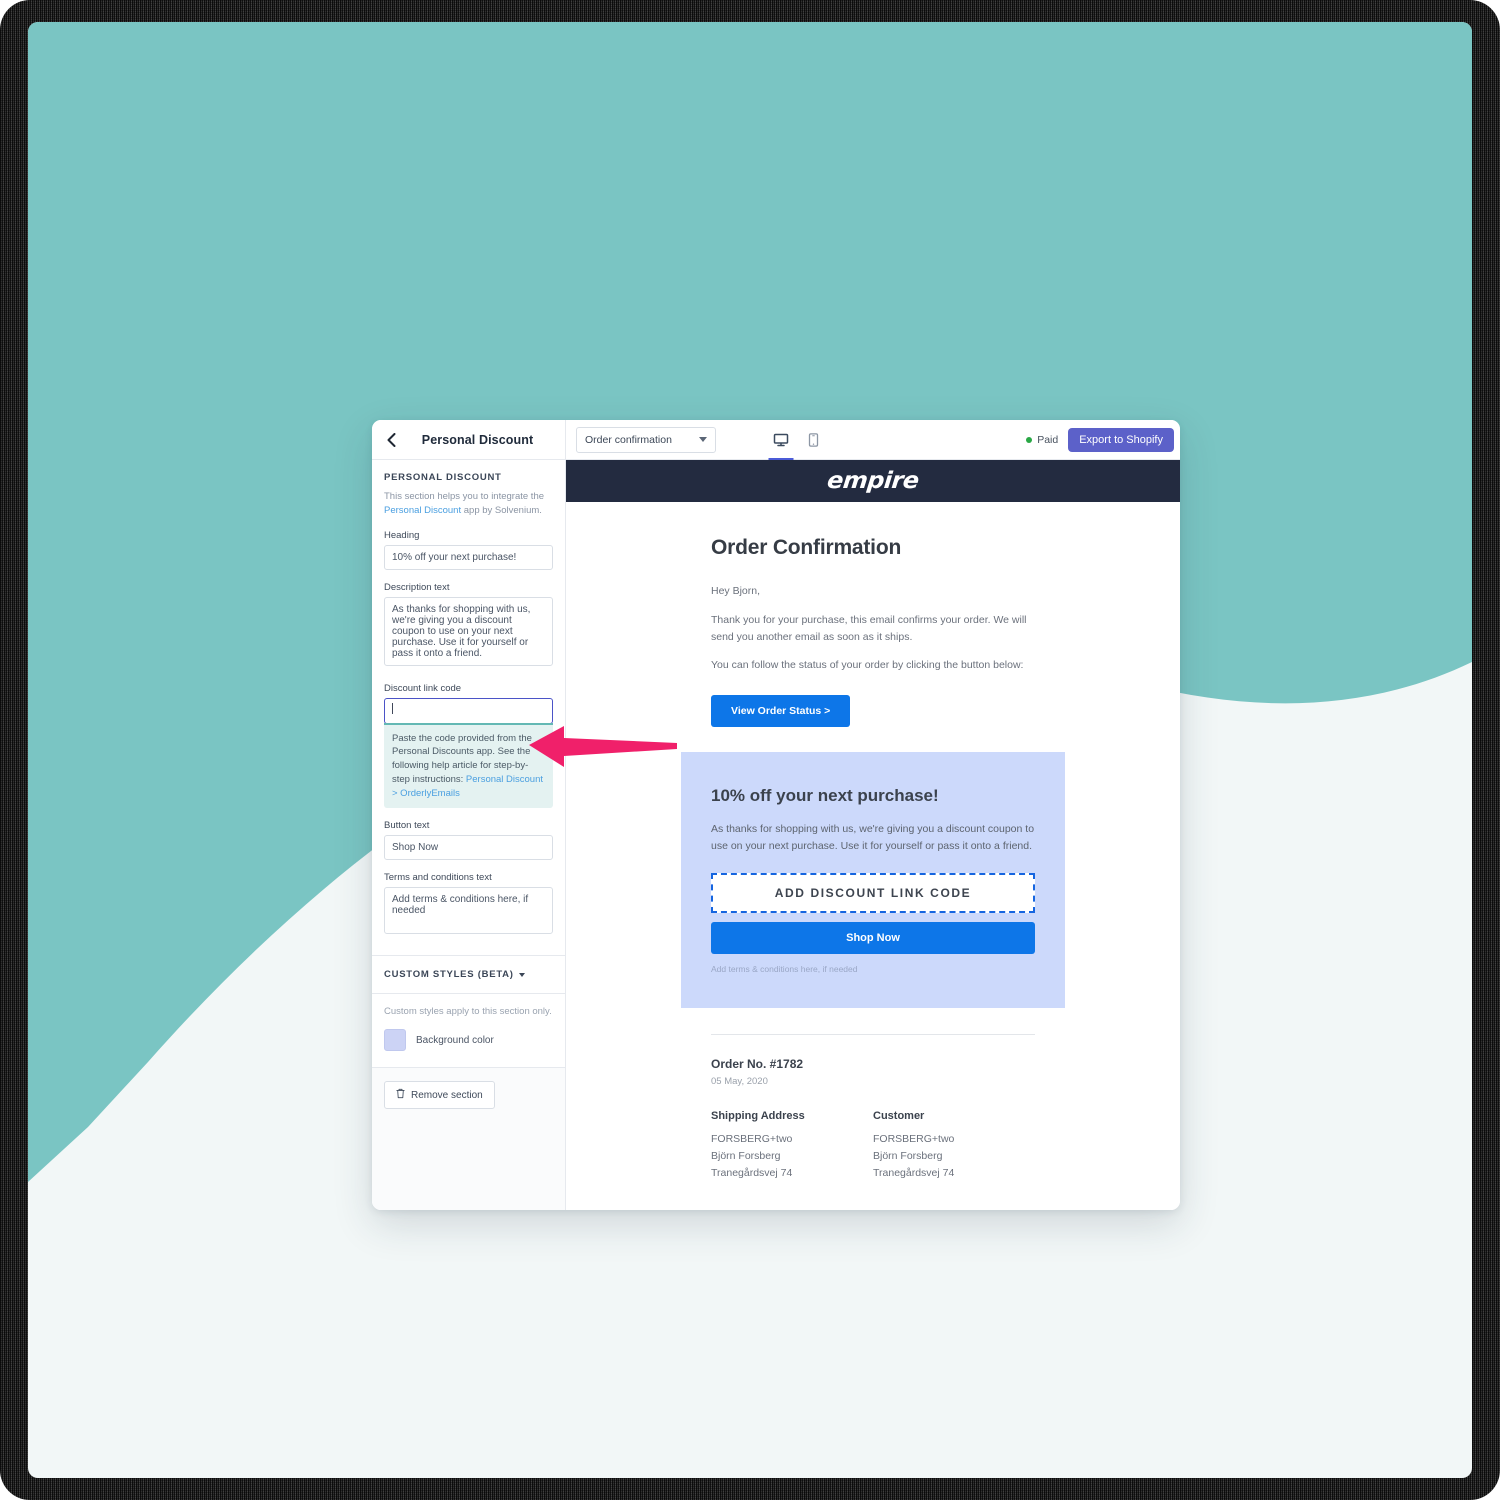 This screenshot has width=1500, height=1500. Describe the element at coordinates (736, 591) in the screenshot. I see `email-greeting: Hey Bjorn,` at that location.